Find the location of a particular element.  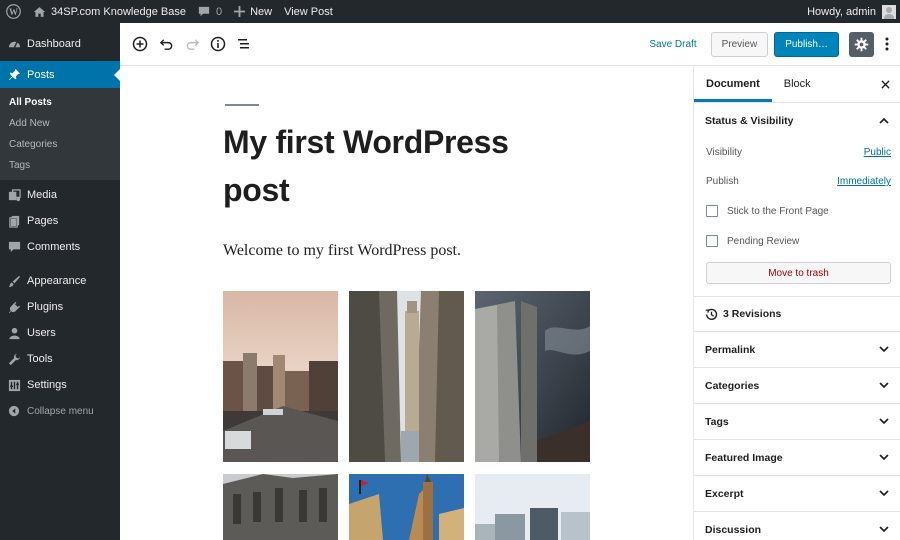

discussion-panel: Discussion is located at coordinates (797, 526).